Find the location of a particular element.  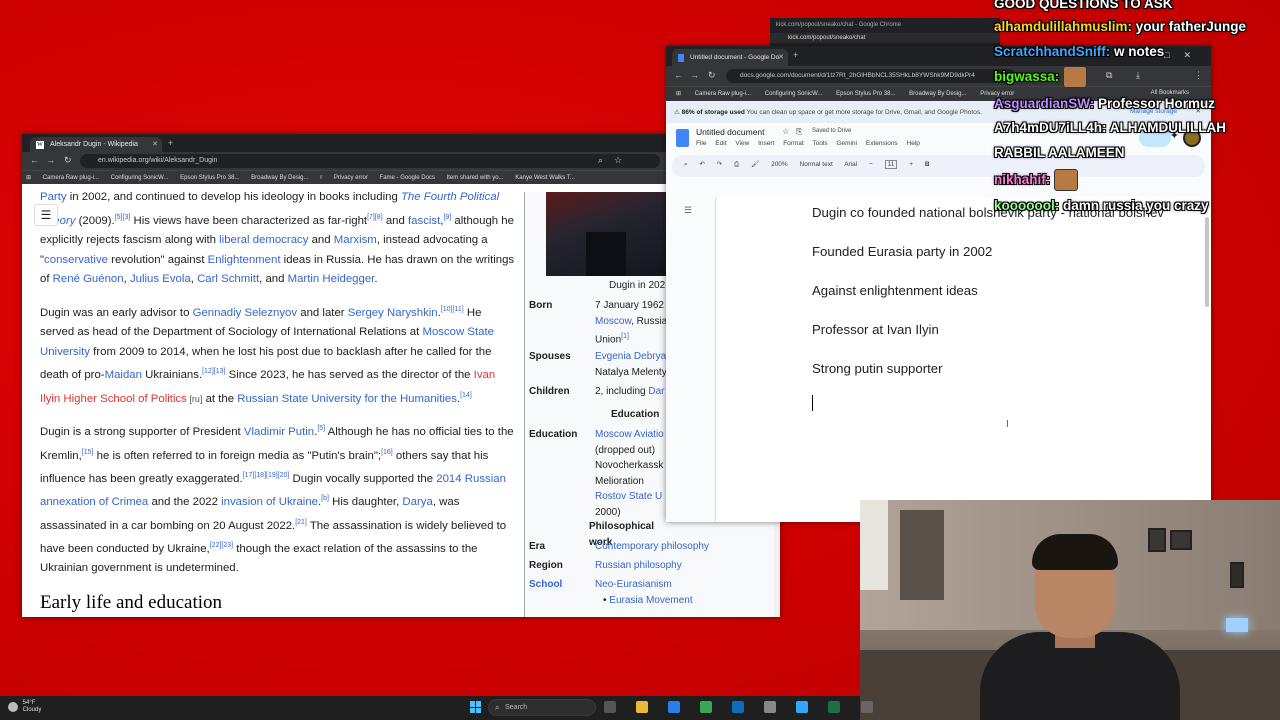

citation-link: [5][3] is located at coordinates (123, 217).